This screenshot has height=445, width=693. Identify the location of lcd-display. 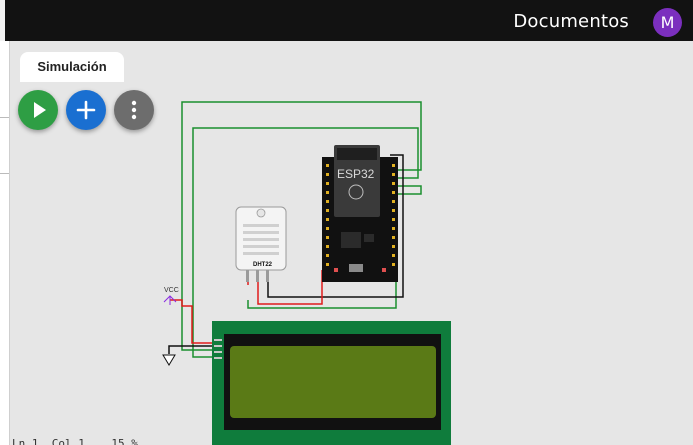
(331, 383).